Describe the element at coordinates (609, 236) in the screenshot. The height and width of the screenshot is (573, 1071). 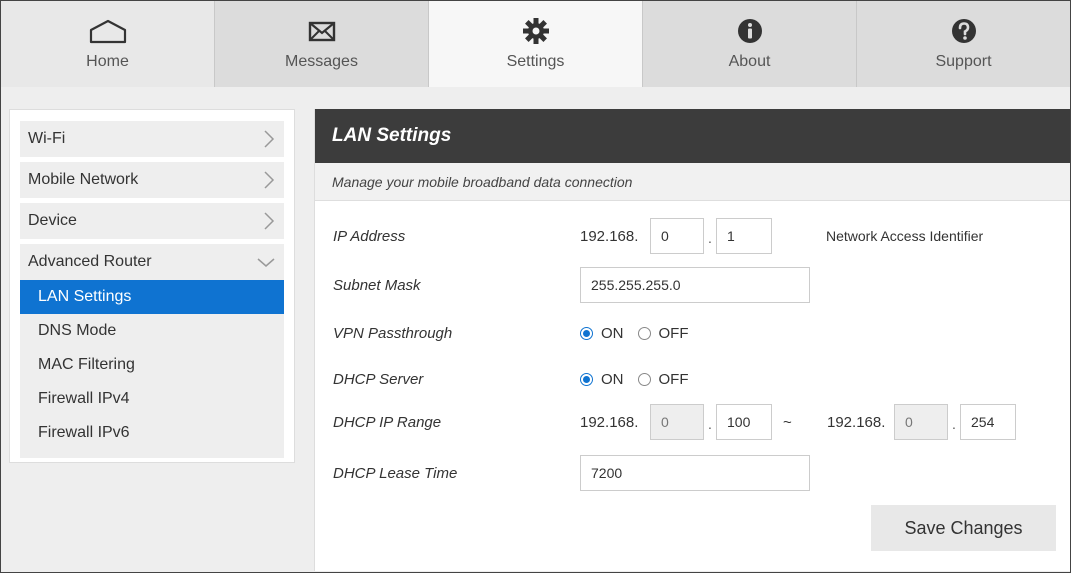
I see `ip-address-prefix: 192.168.` at that location.